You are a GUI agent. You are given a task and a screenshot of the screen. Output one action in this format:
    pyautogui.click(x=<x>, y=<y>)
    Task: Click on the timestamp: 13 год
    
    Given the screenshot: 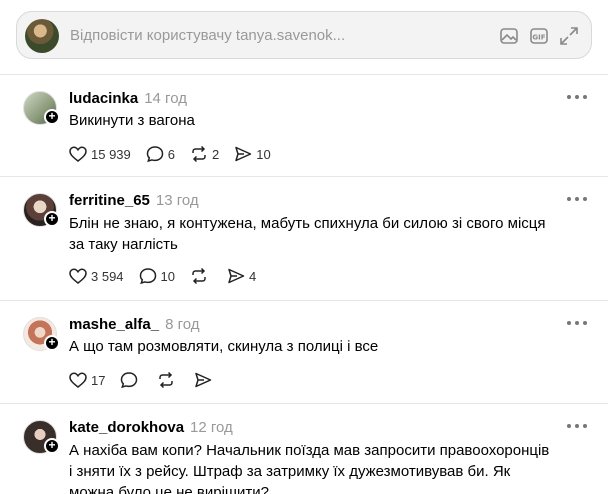 What is the action you would take?
    pyautogui.click(x=177, y=200)
    